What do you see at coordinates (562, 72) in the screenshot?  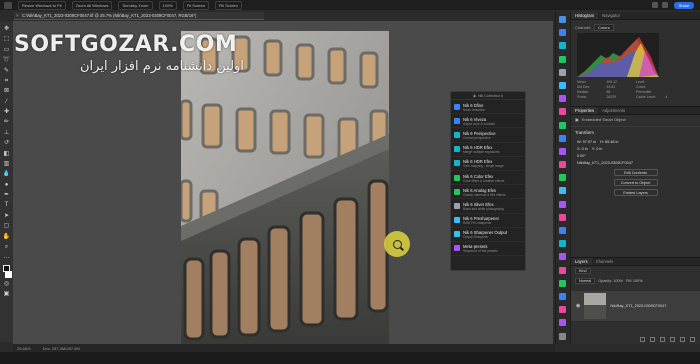 I see `nik-silver-efex-icon` at bounding box center [562, 72].